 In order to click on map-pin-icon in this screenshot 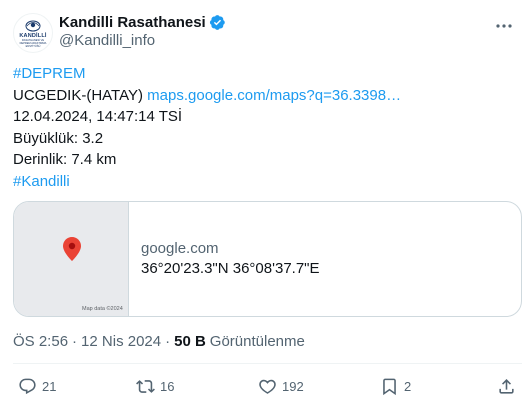, I will do `click(72, 249)`.